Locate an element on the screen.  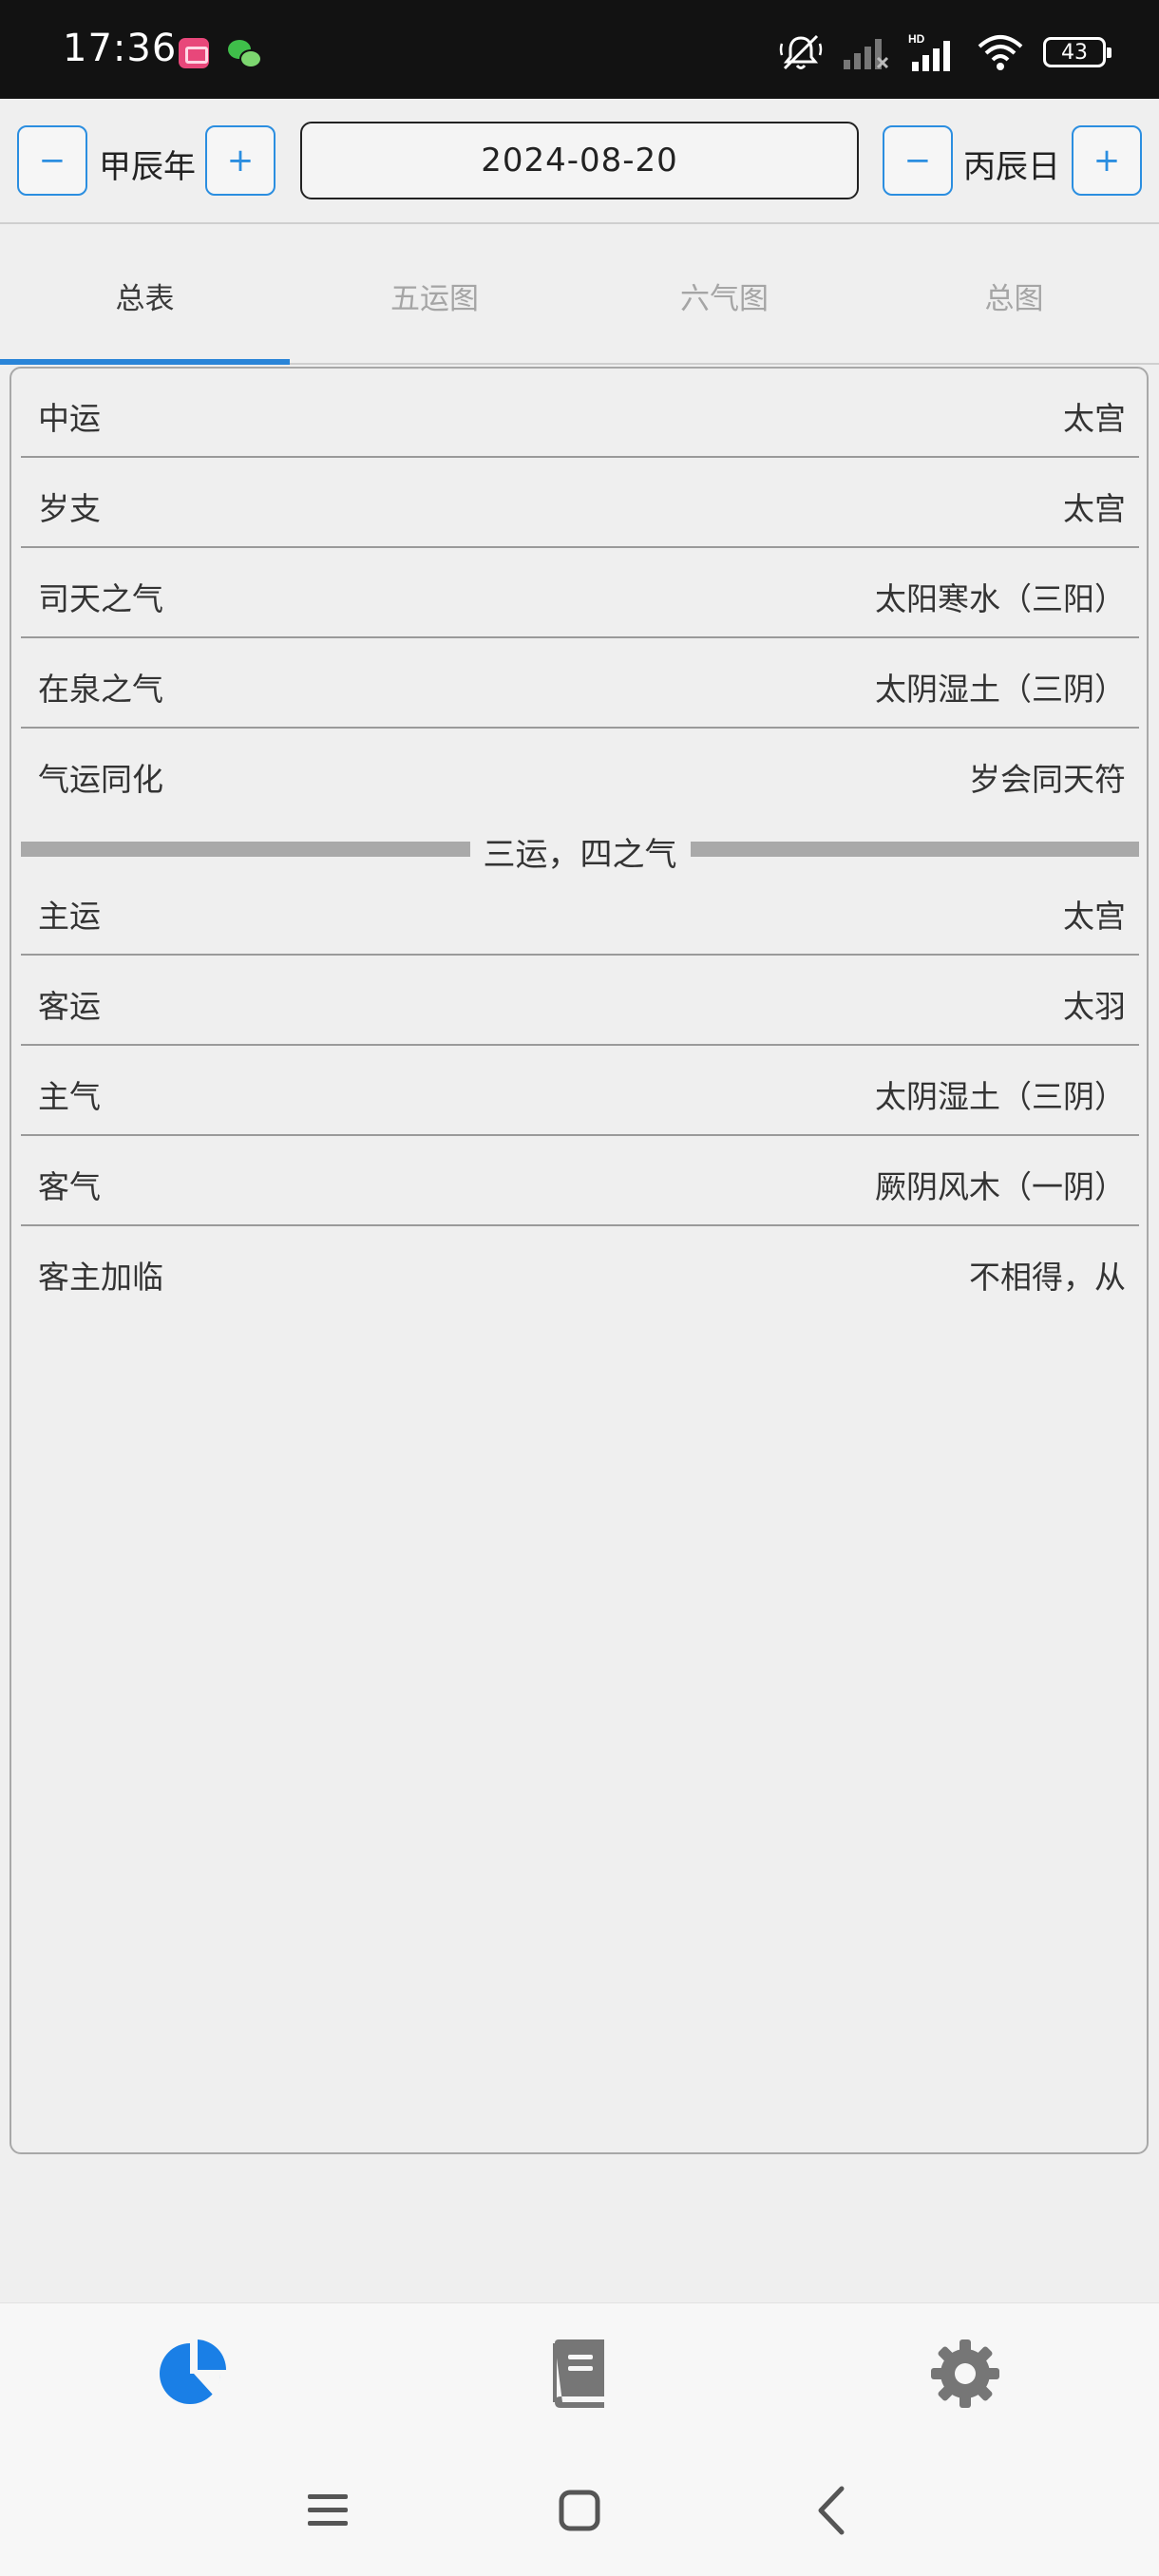
wechat-icon is located at coordinates (245, 53).